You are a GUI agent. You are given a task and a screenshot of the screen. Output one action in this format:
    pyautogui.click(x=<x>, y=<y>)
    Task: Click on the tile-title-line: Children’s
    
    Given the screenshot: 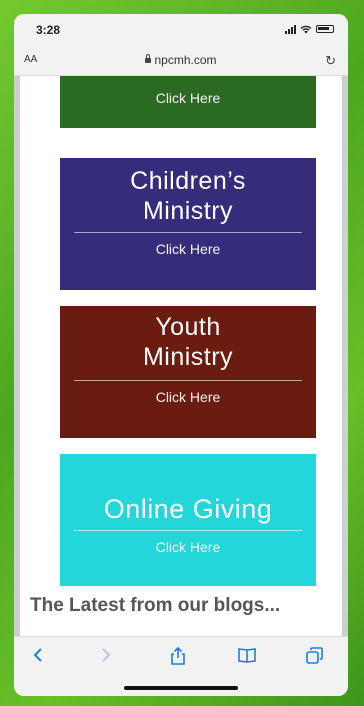 What is the action you would take?
    pyautogui.click(x=188, y=181)
    